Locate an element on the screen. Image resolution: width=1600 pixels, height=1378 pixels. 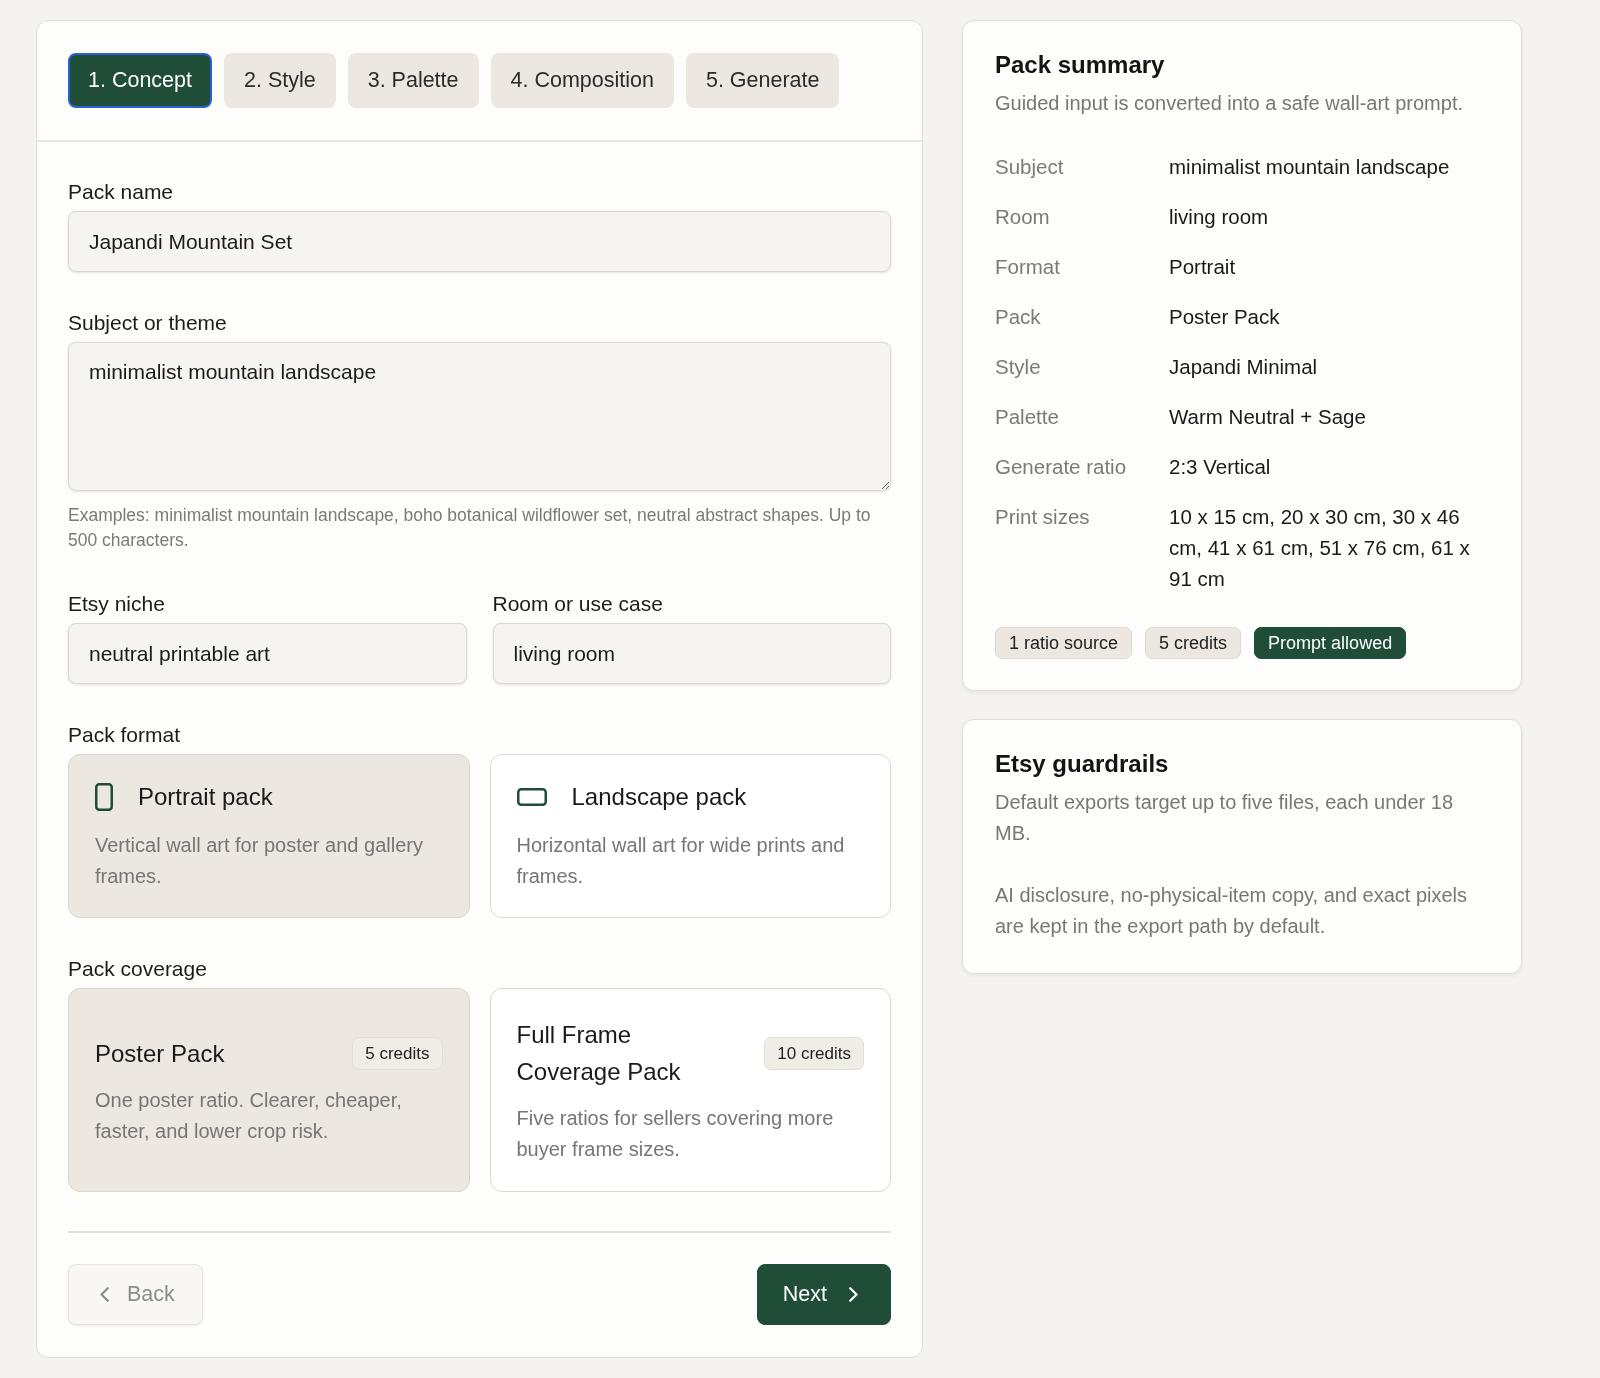
summary-value: Japandi Minimal is located at coordinates (1244, 367).